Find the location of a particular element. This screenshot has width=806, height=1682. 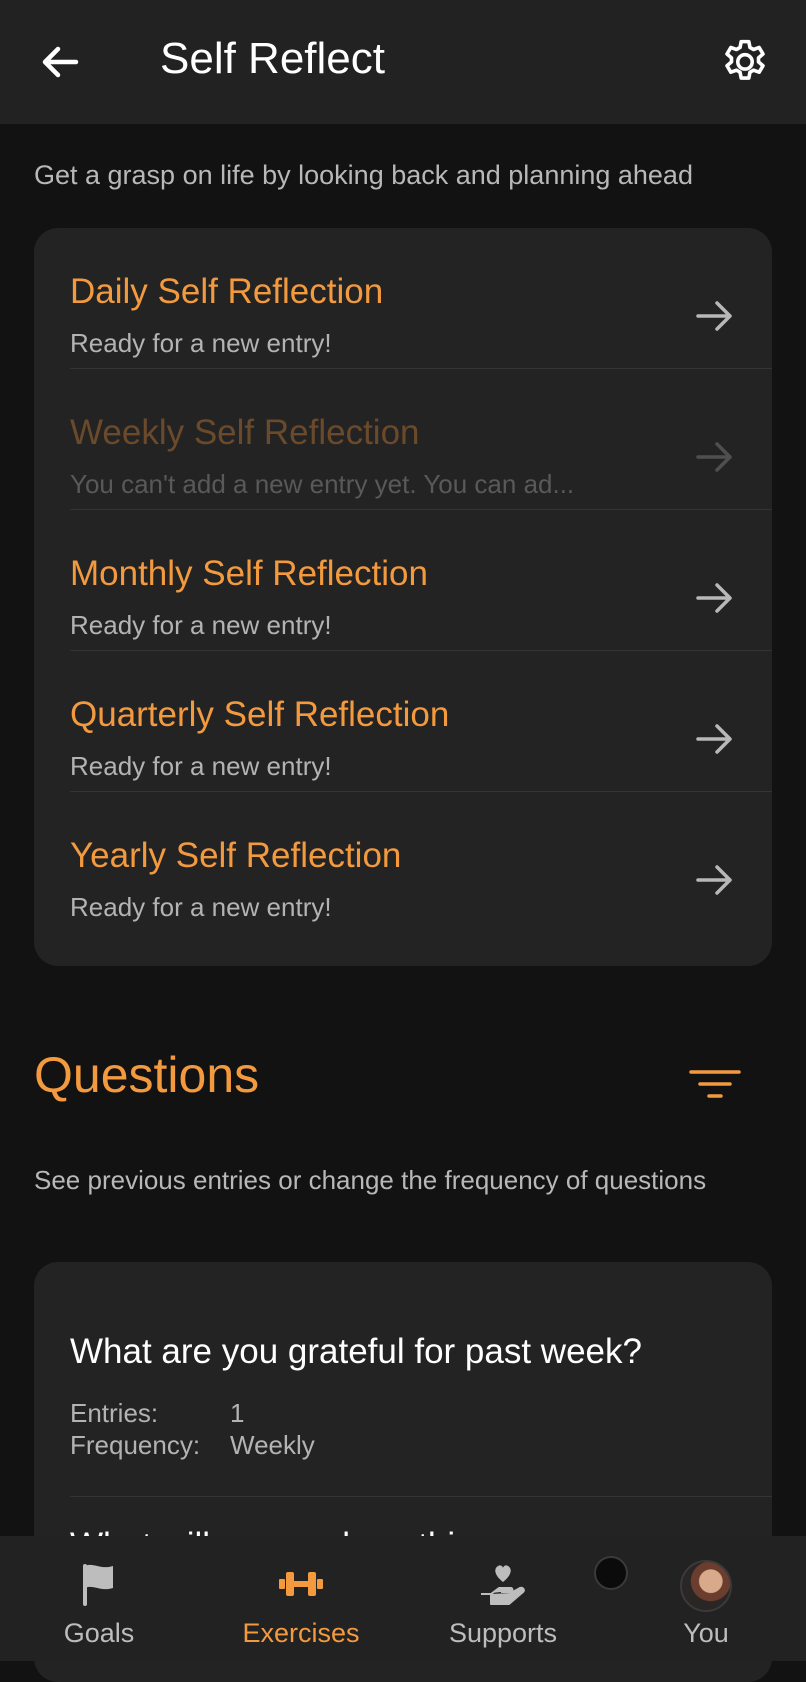

nav-exercises: Exercises is located at coordinates (301, 1598).